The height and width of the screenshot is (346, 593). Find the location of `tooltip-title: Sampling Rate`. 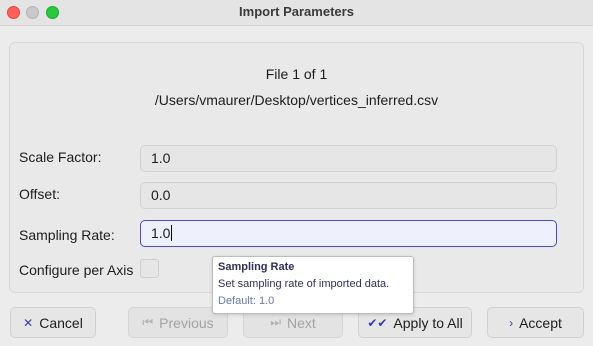

tooltip-title: Sampling Rate is located at coordinates (256, 267).